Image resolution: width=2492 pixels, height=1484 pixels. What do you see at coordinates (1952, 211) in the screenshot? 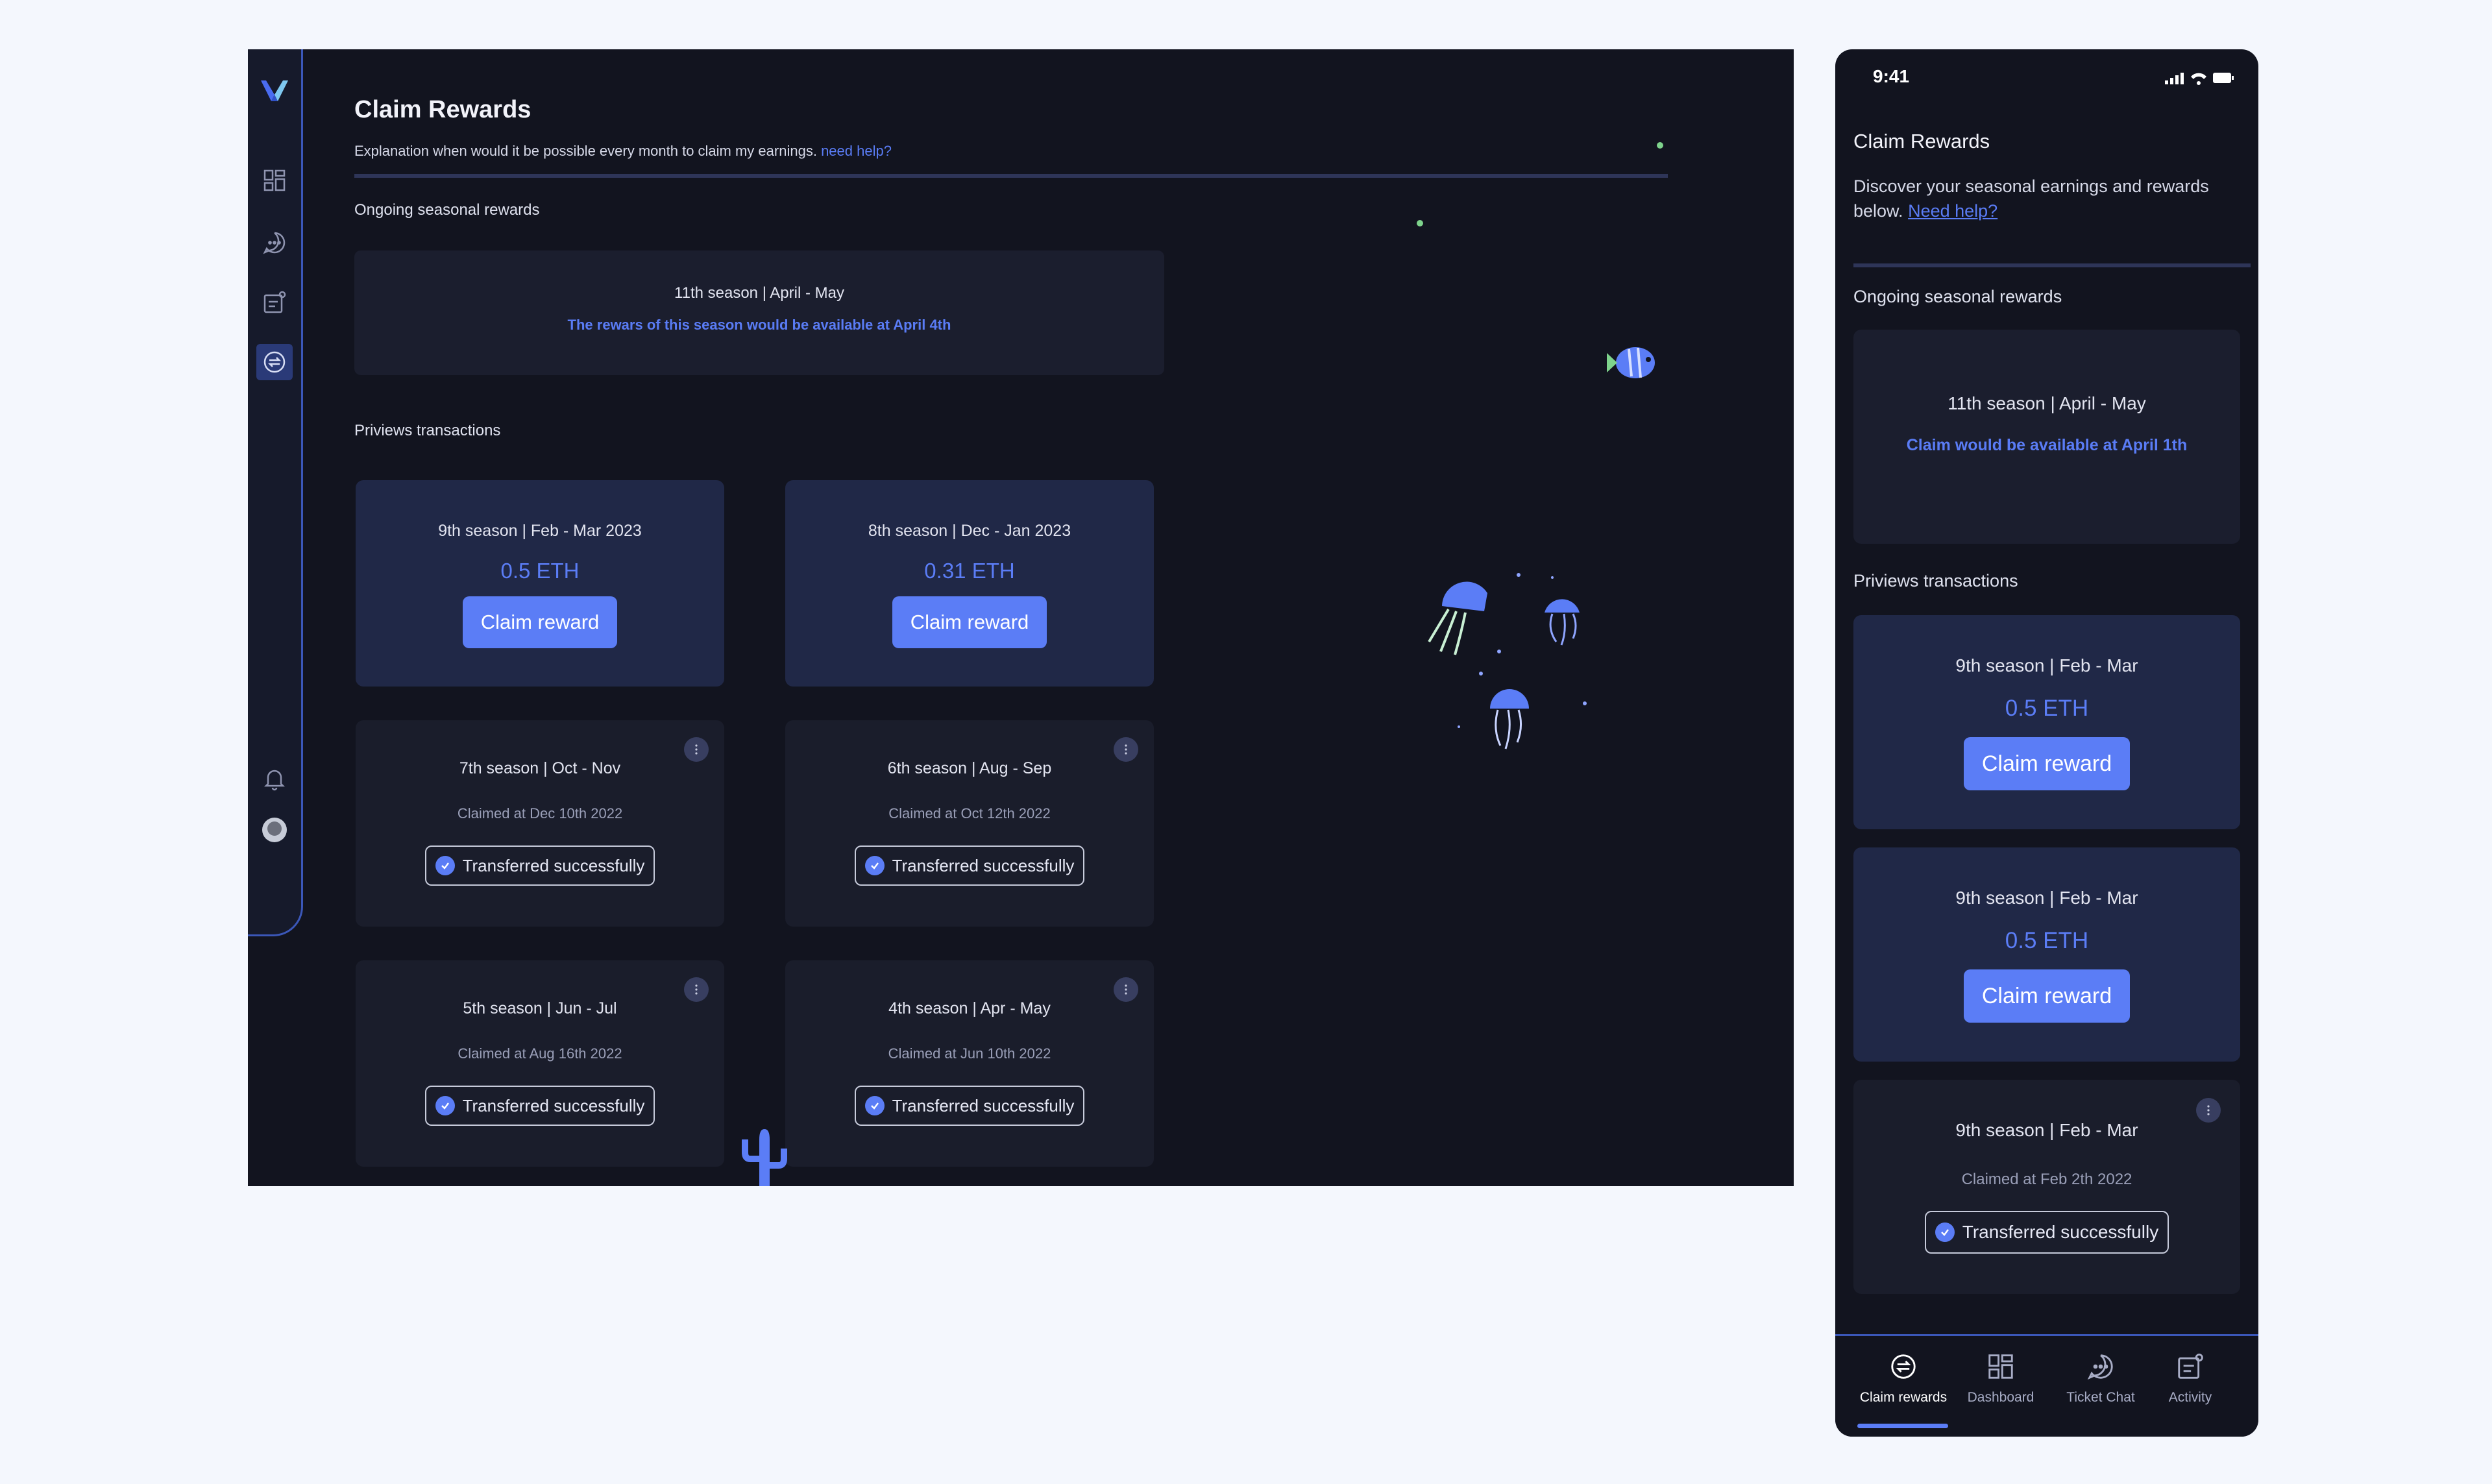
I see `help-link: Need help?` at bounding box center [1952, 211].